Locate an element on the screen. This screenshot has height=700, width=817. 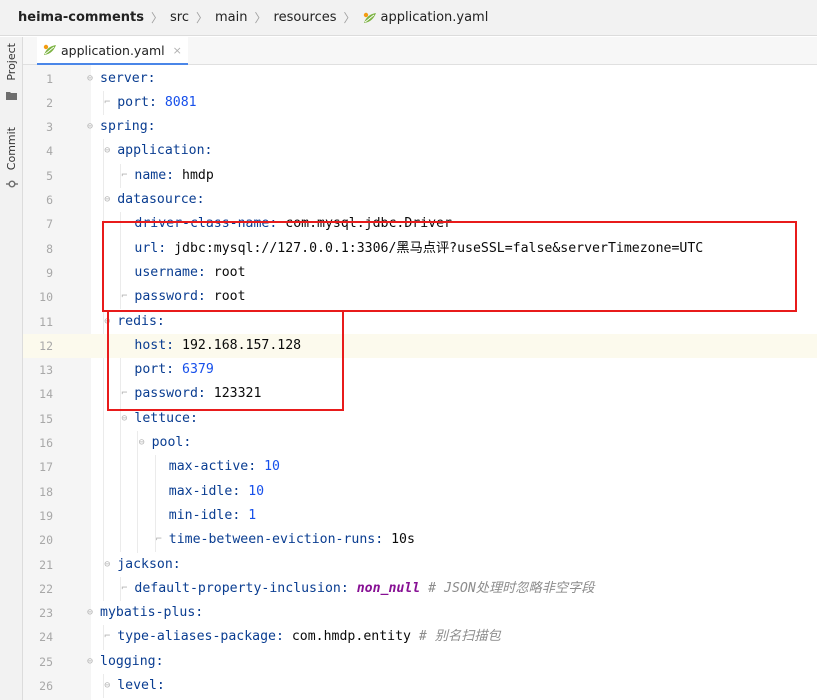
line-number: 20 is located at coordinates (46, 540).